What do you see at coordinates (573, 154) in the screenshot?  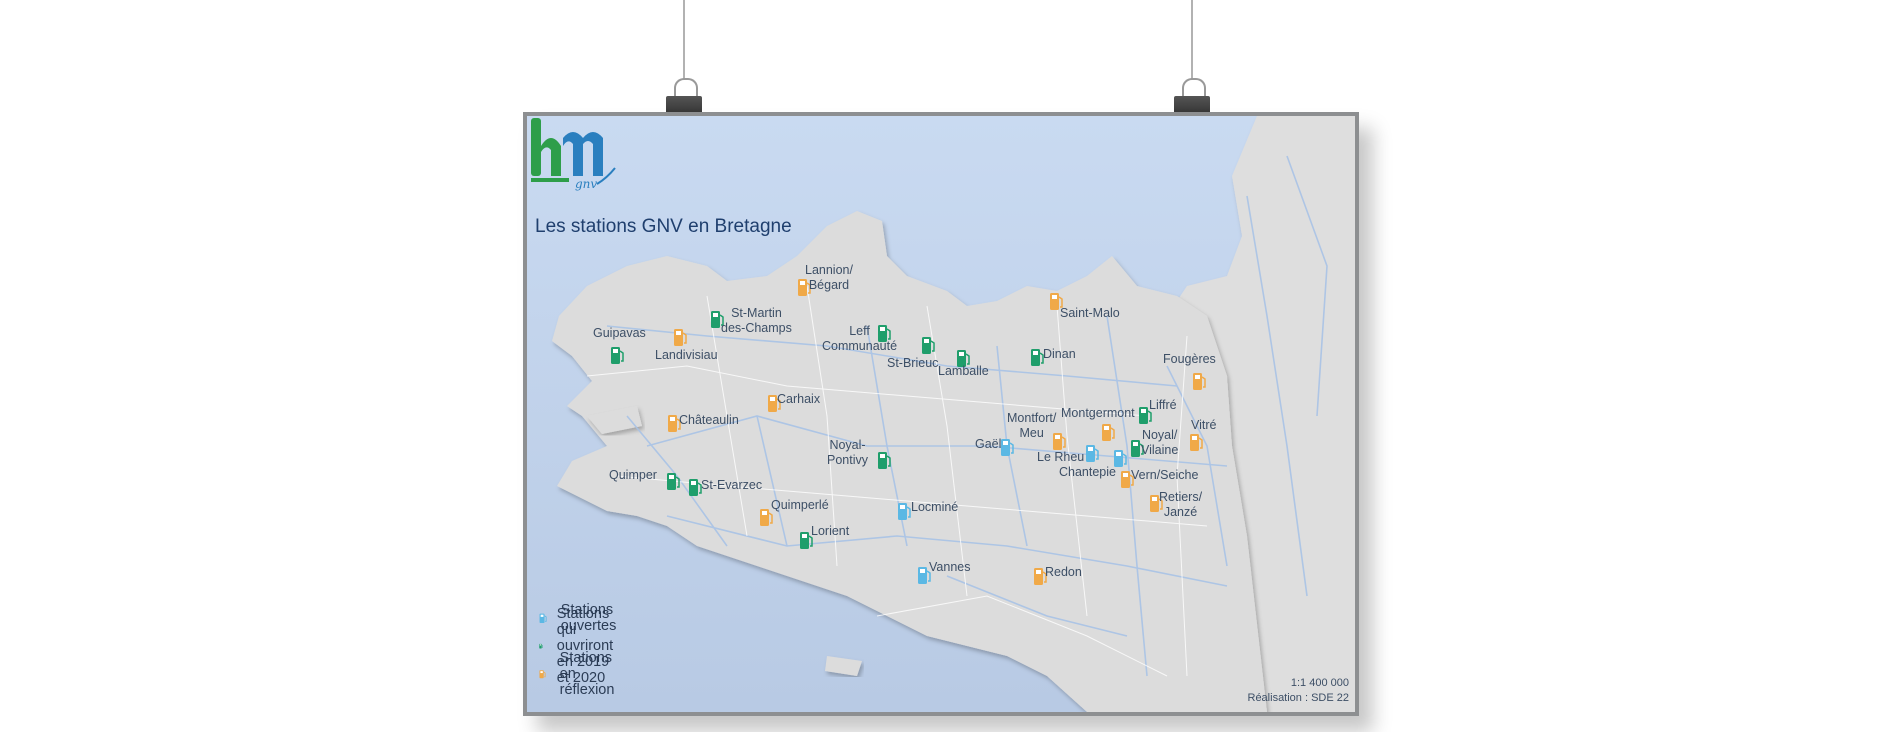 I see `bm-gnv-logo: gnv` at bounding box center [573, 154].